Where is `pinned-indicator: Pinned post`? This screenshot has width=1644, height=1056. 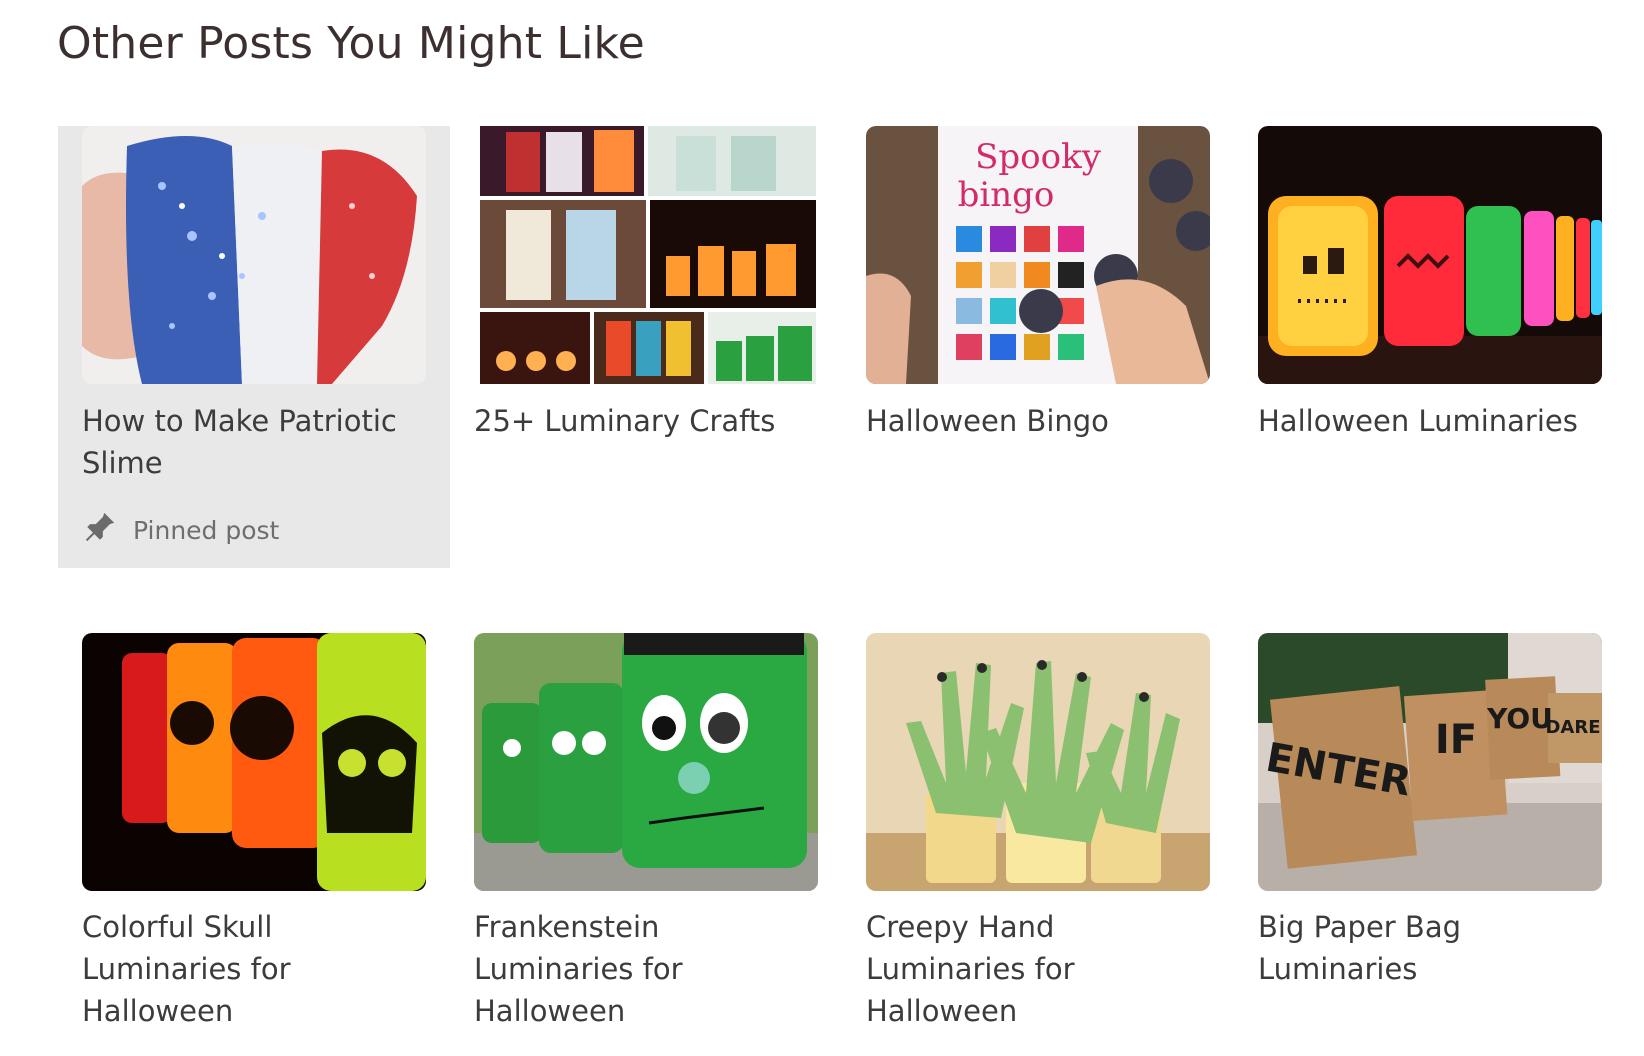 pinned-indicator: Pinned post is located at coordinates (181, 530).